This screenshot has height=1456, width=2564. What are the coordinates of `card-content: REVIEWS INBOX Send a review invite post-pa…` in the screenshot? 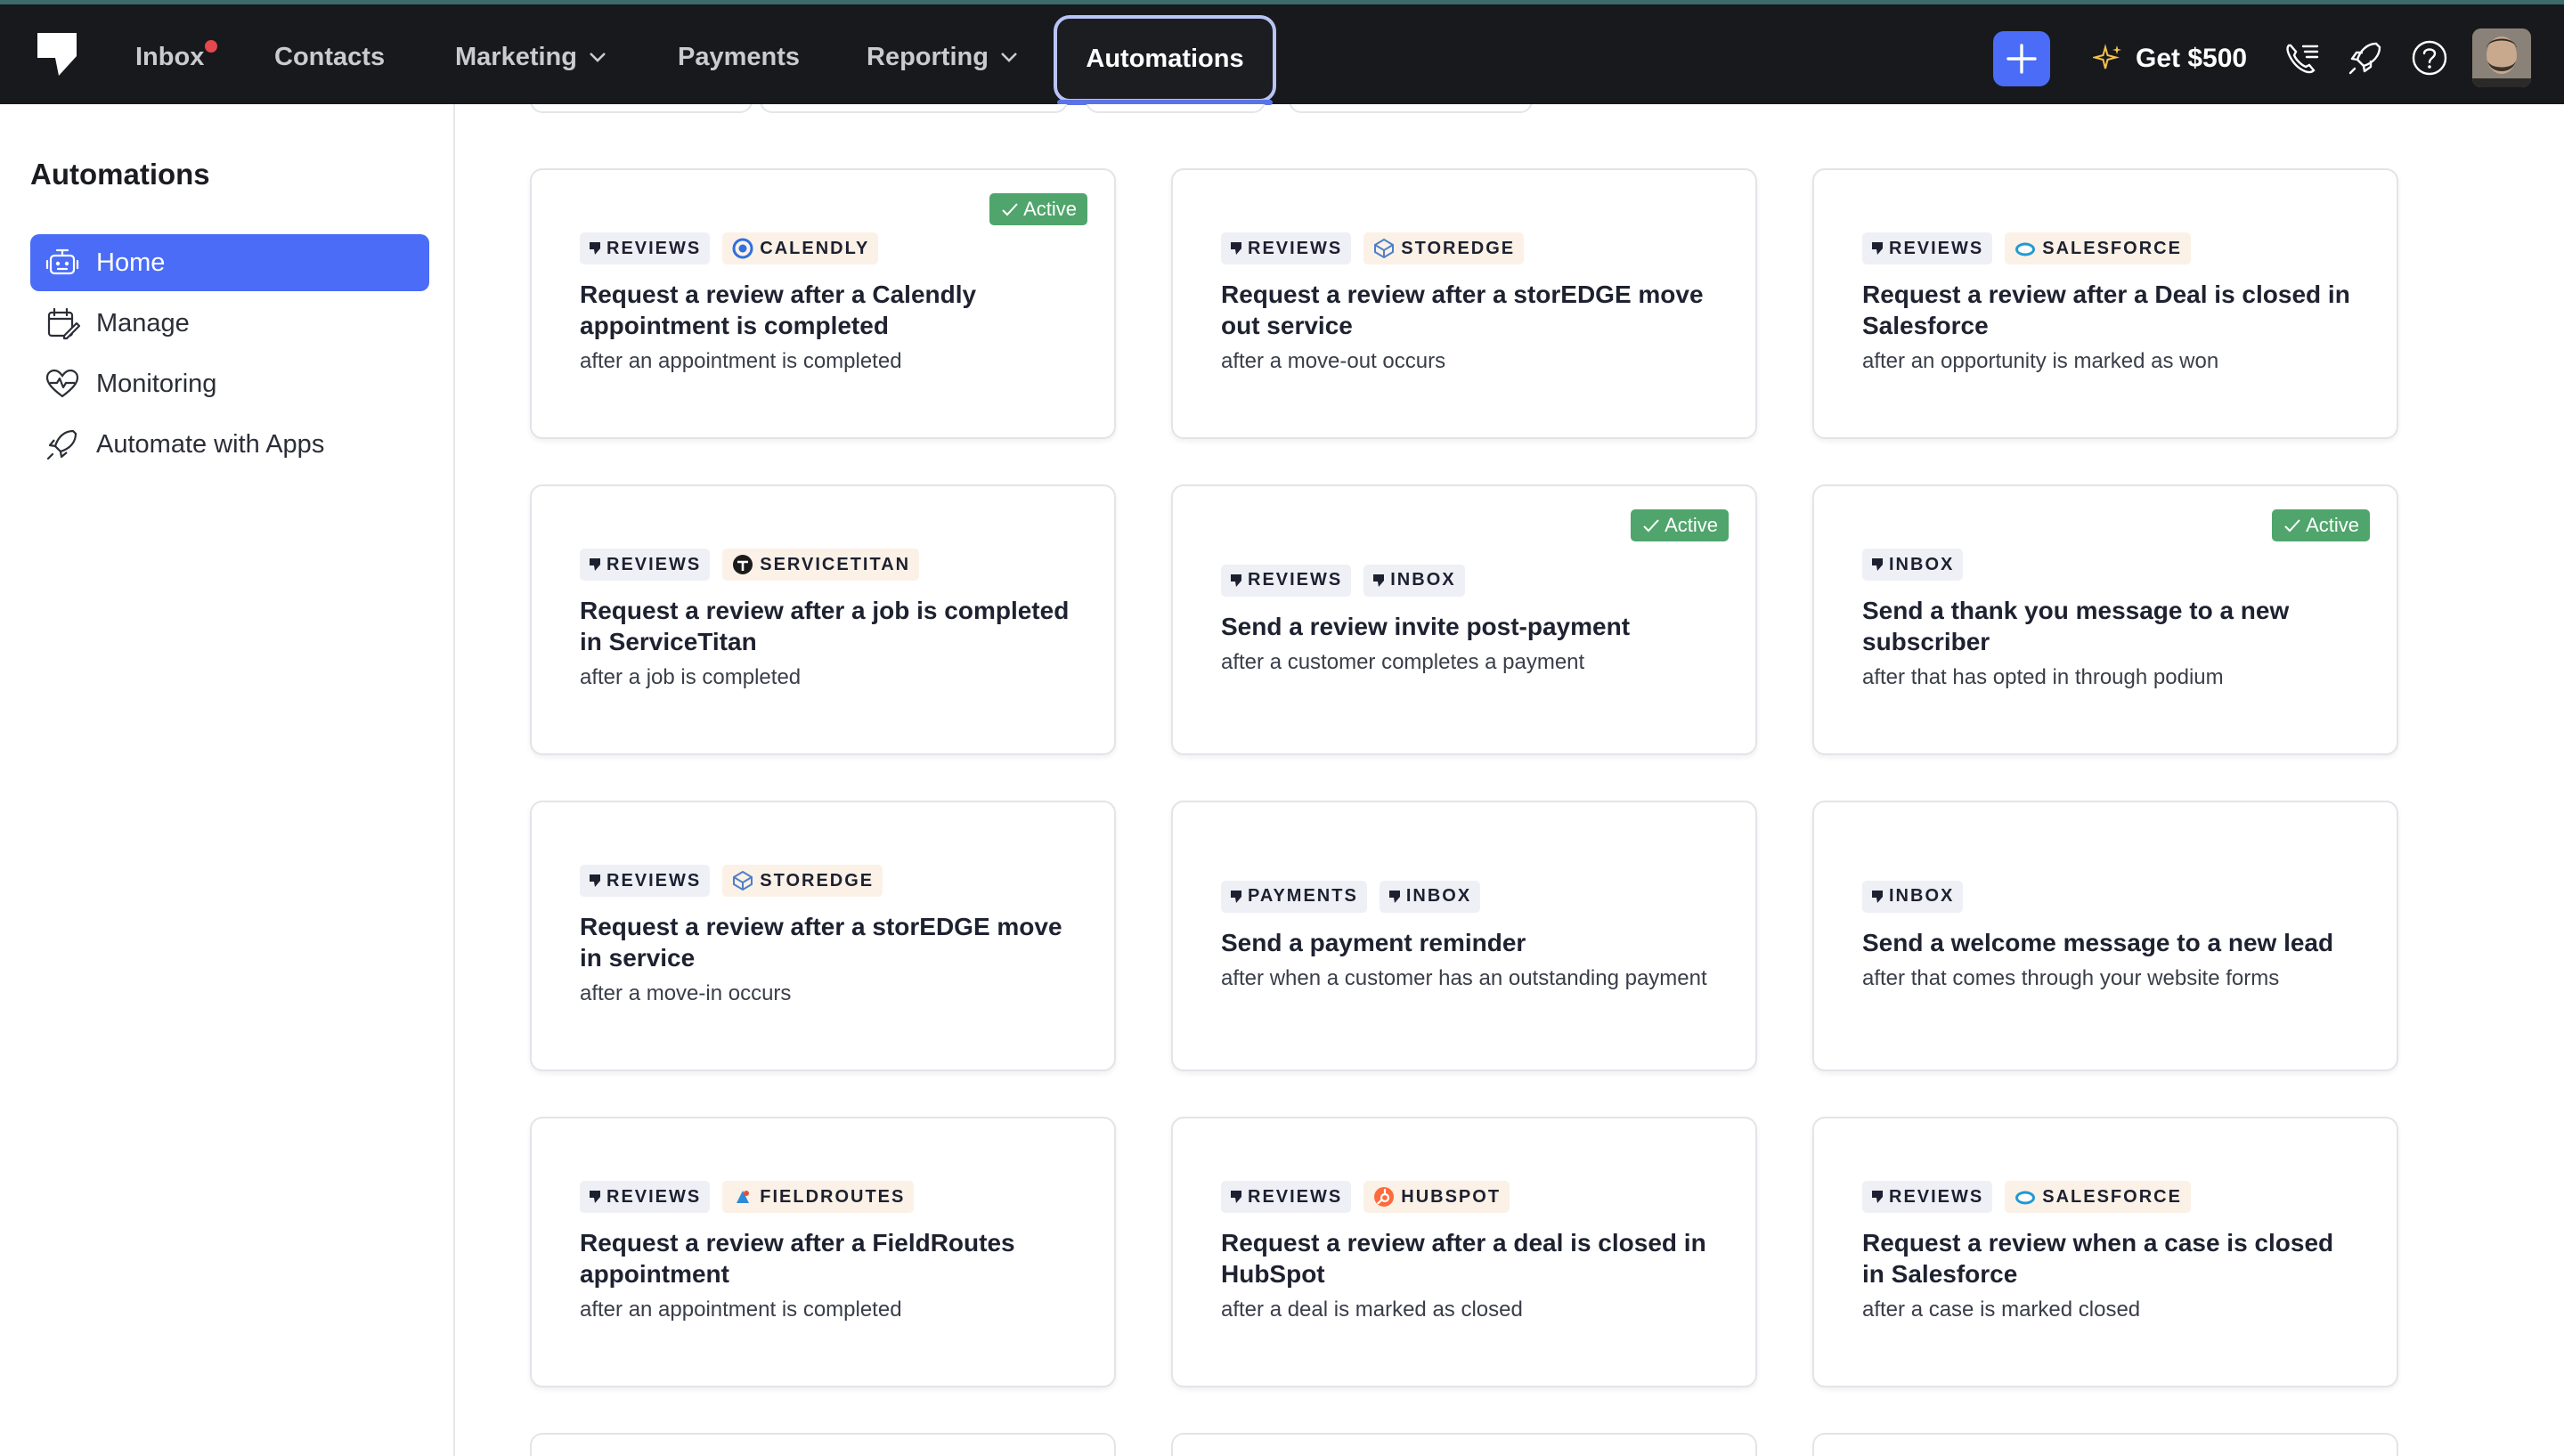 It's located at (1468, 619).